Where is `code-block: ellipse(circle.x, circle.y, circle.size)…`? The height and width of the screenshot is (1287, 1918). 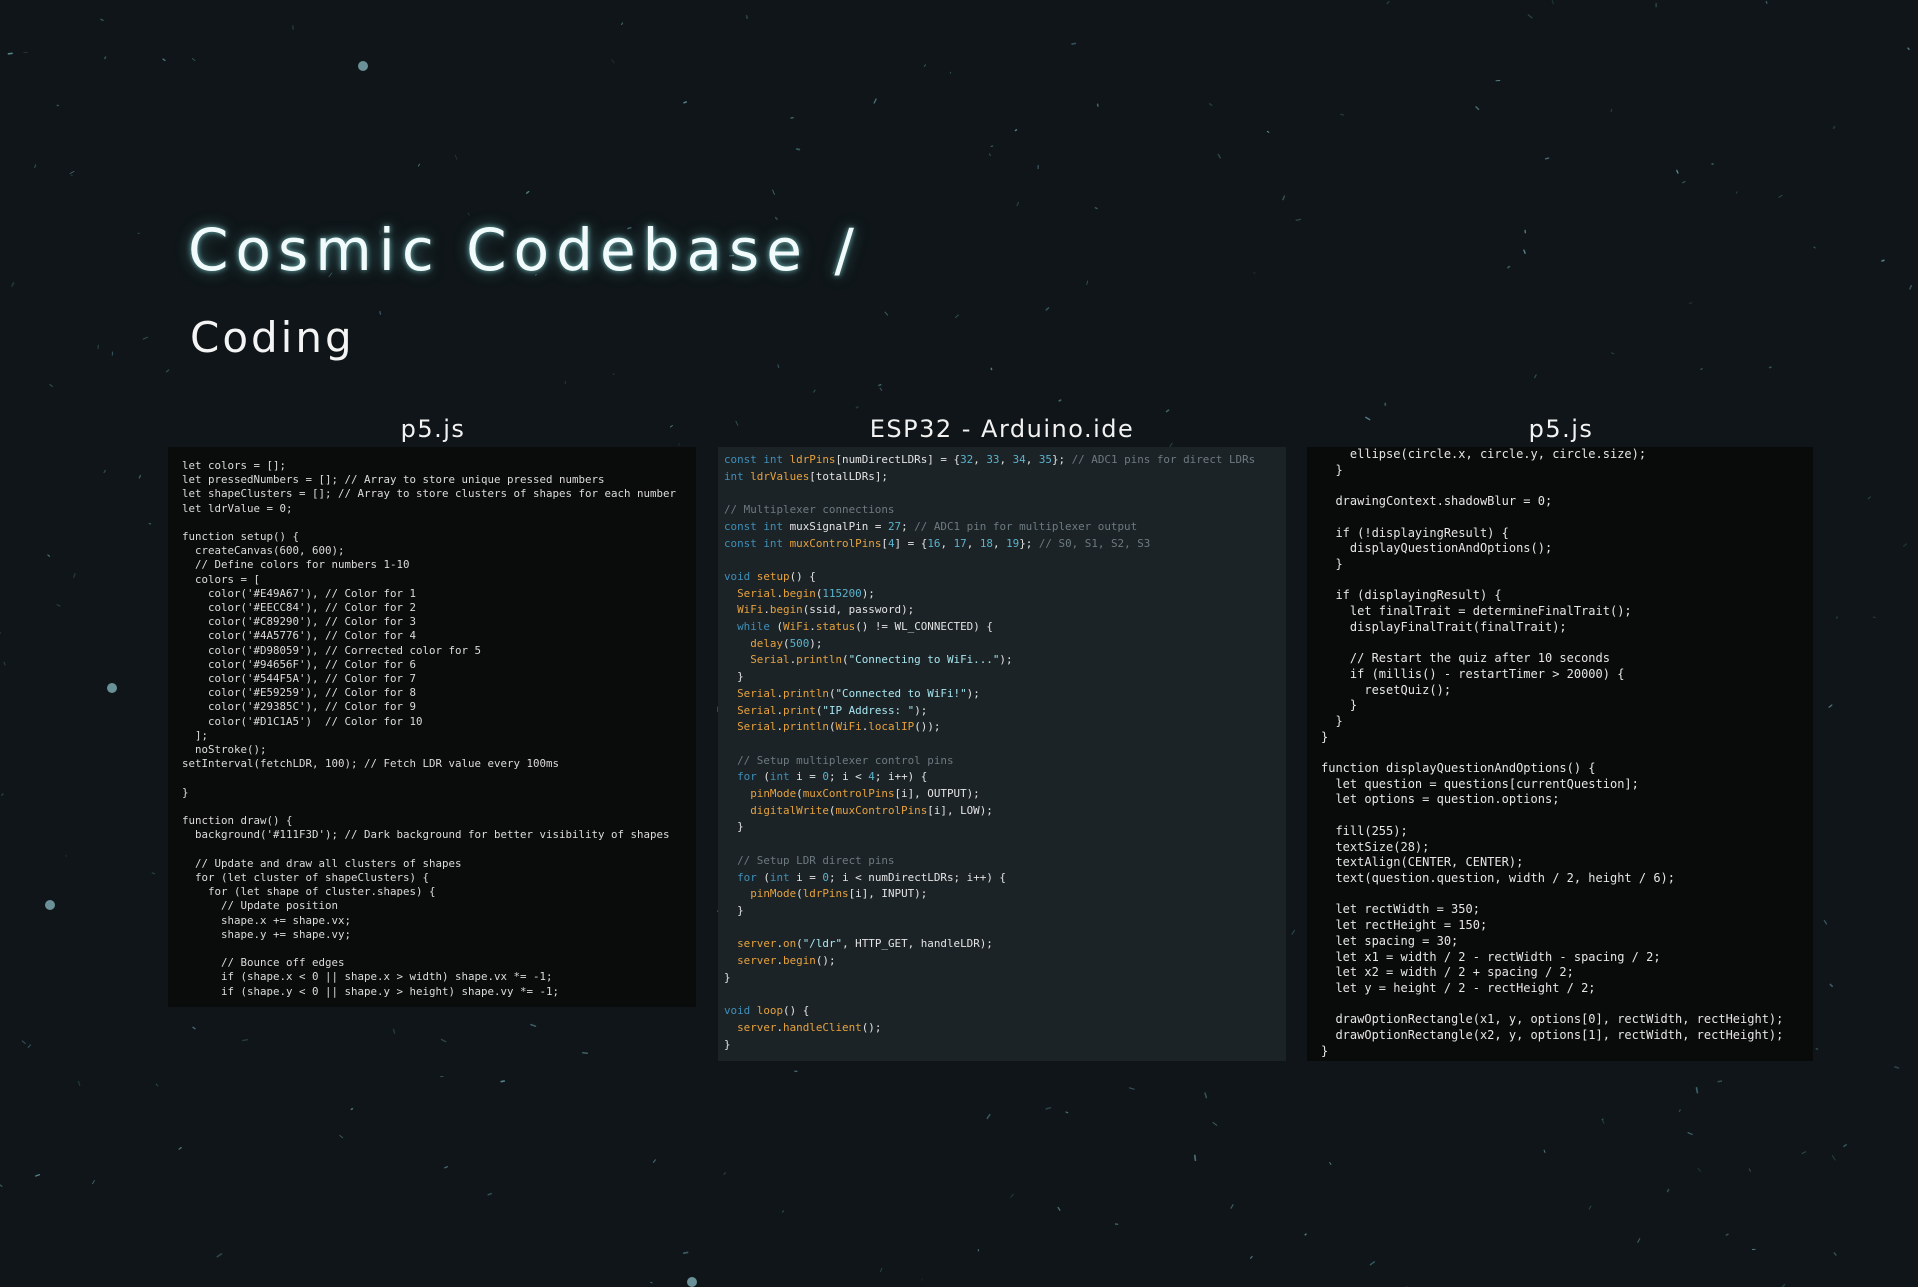 code-block: ellipse(circle.x, circle.y, circle.size)… is located at coordinates (1552, 752).